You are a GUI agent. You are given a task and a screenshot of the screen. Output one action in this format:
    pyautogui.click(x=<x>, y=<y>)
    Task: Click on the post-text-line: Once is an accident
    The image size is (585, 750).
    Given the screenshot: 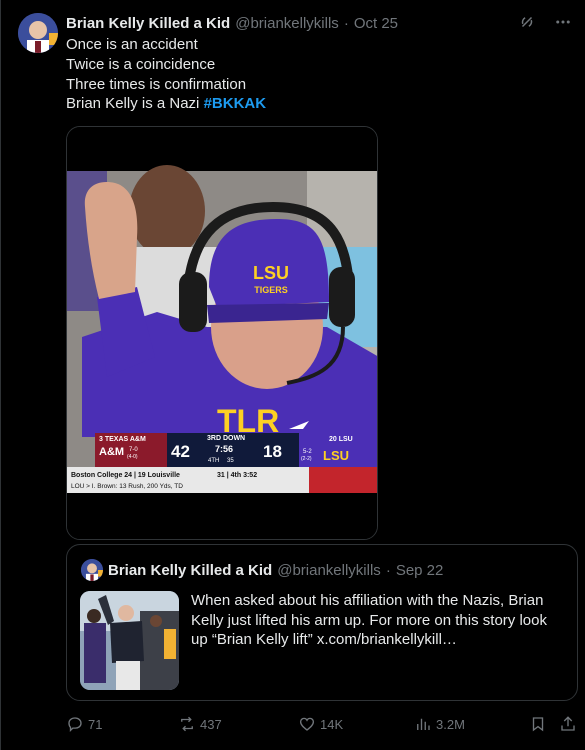 What is the action you would take?
    pyautogui.click(x=132, y=44)
    